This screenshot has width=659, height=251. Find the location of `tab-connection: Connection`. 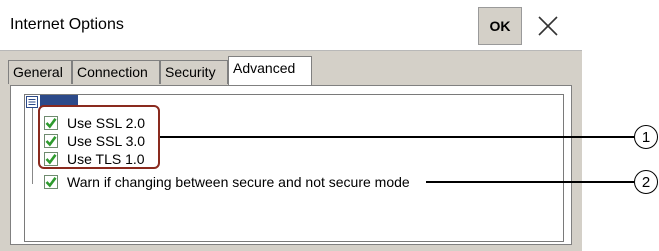

tab-connection: Connection is located at coordinates (116, 72).